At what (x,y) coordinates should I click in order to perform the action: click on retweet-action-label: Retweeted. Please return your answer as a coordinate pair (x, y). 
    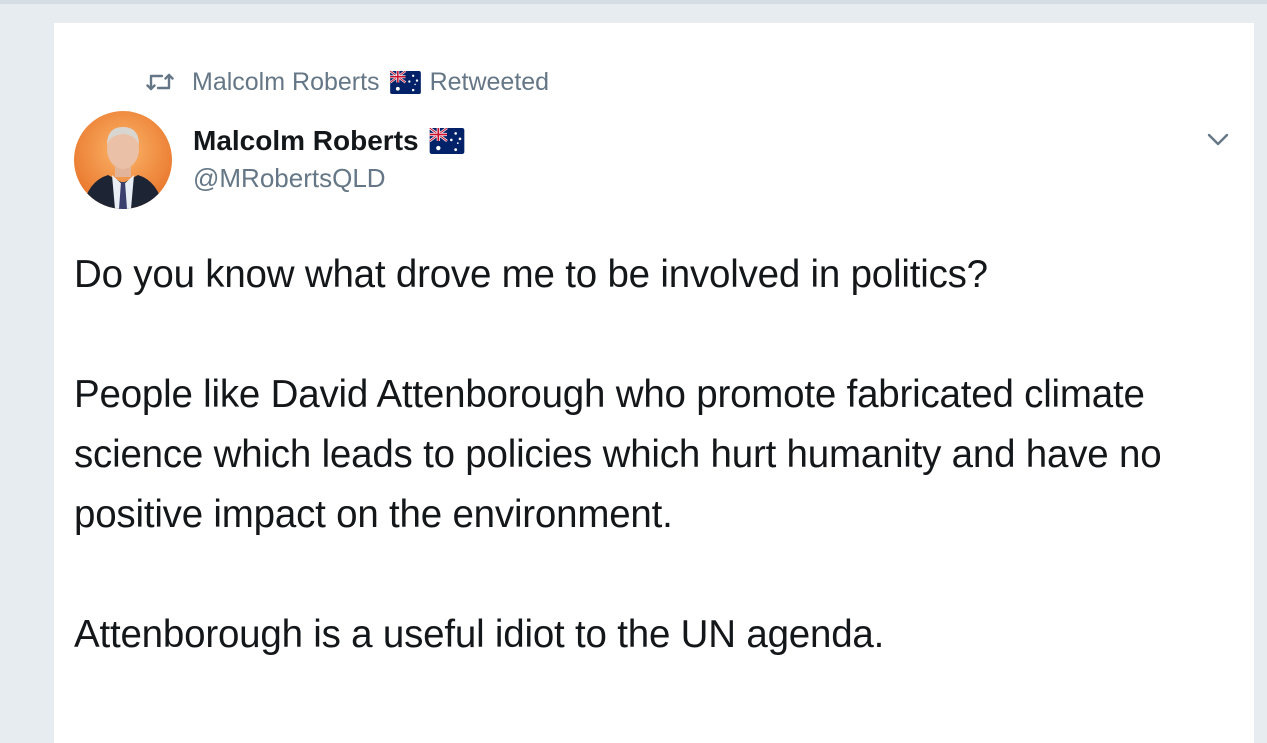
    Looking at the image, I should click on (489, 81).